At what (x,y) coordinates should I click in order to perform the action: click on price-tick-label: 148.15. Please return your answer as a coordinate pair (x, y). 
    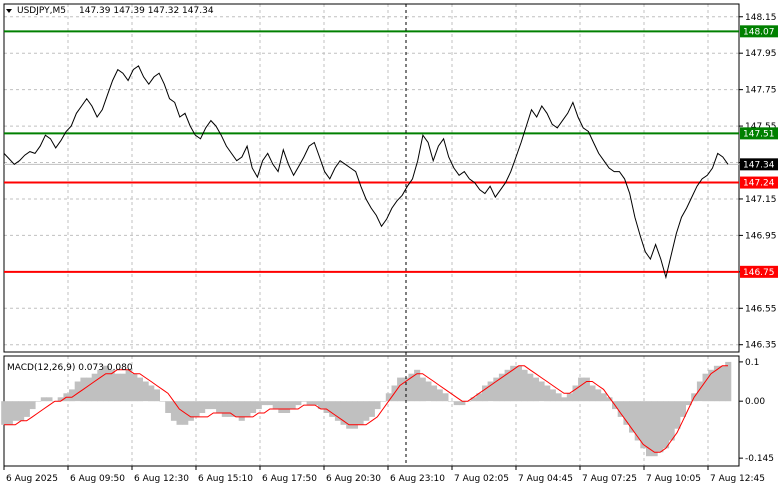
    Looking at the image, I should click on (761, 18).